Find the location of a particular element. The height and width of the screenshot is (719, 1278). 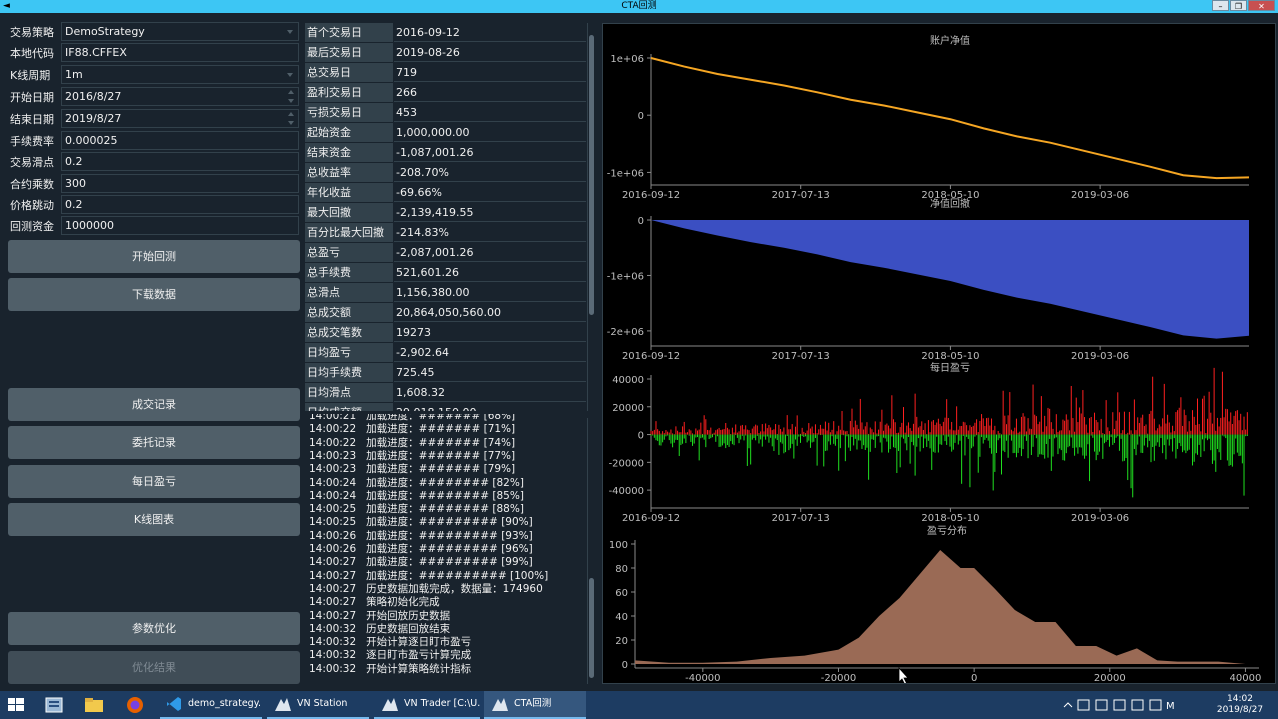

log-time: 14:00:21 is located at coordinates (333, 418).